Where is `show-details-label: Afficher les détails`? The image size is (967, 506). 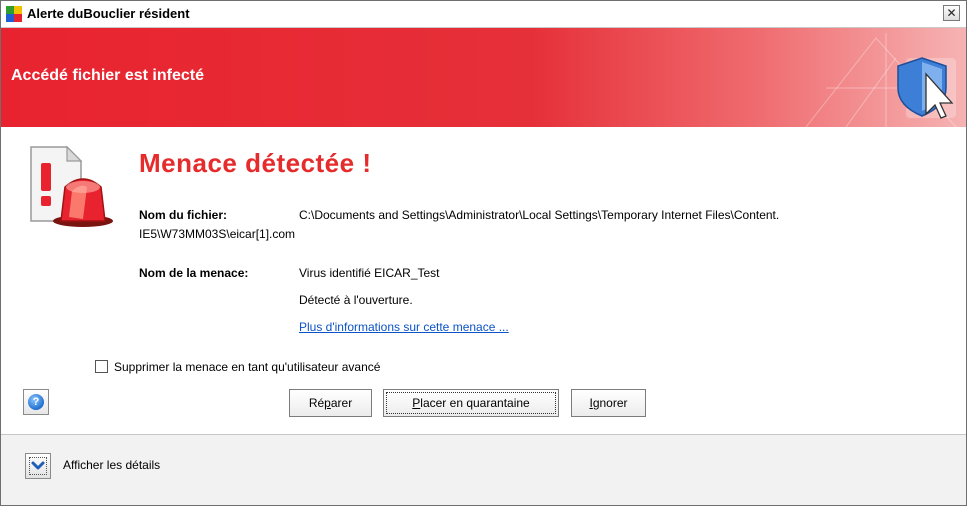 show-details-label: Afficher les détails is located at coordinates (111, 465).